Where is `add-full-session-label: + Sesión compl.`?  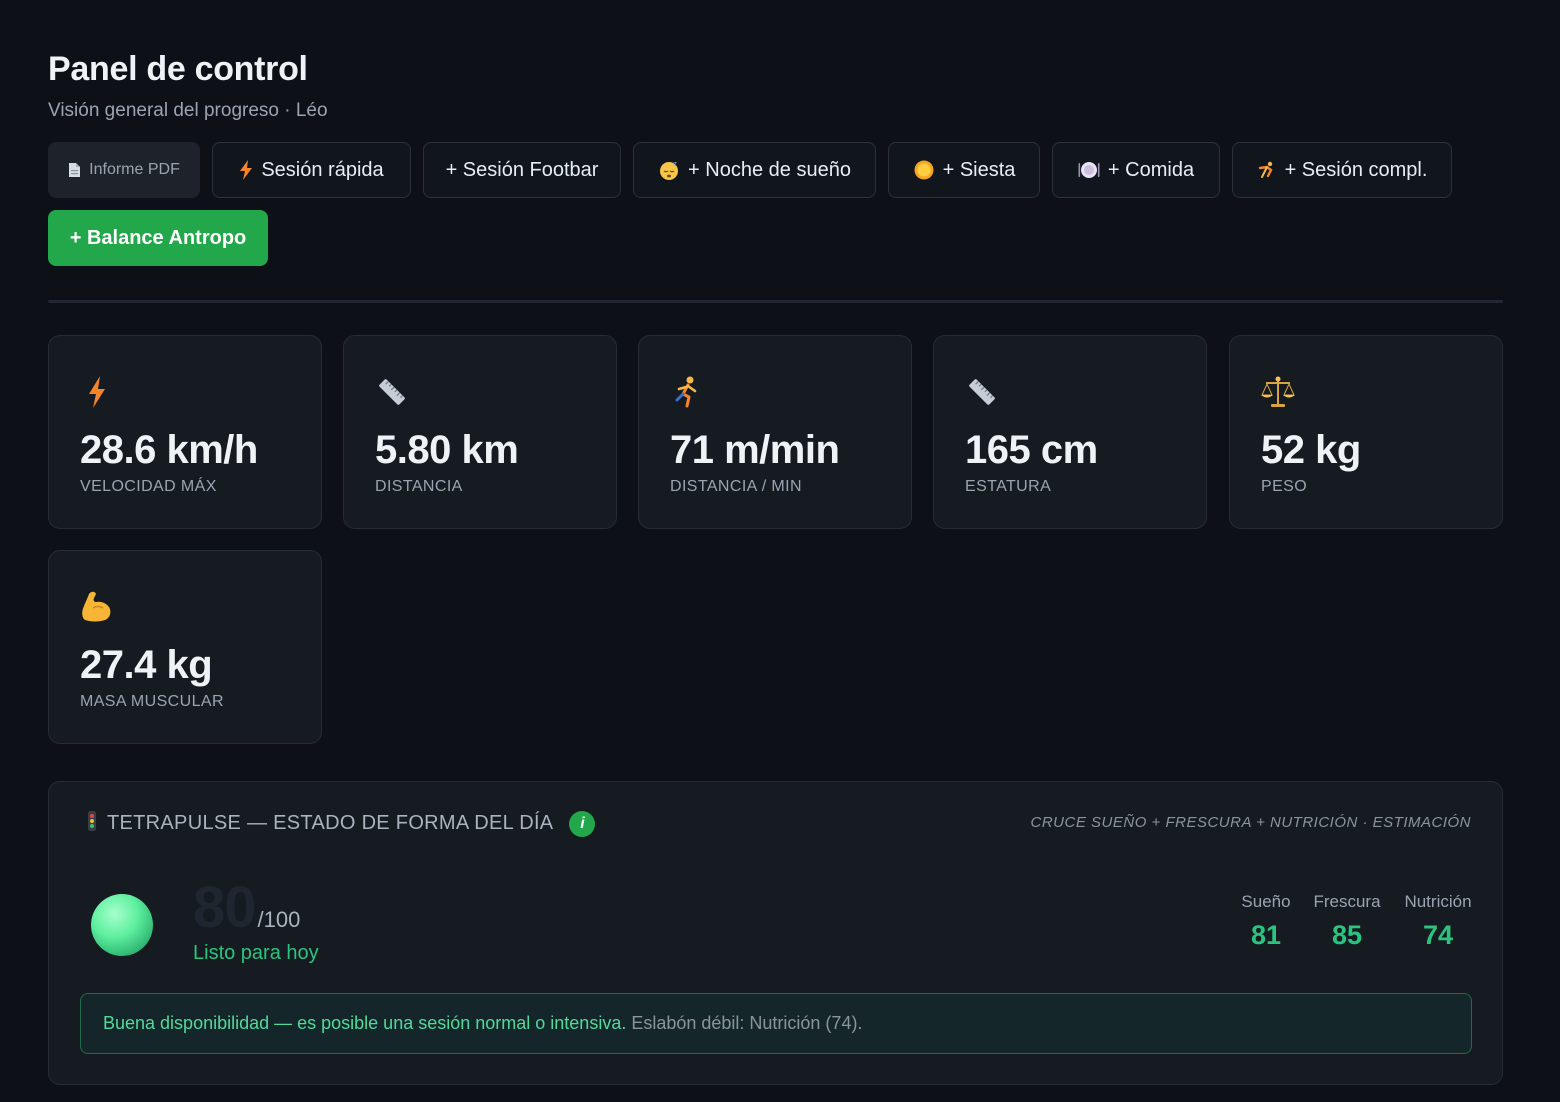 add-full-session-label: + Sesión compl. is located at coordinates (1356, 169).